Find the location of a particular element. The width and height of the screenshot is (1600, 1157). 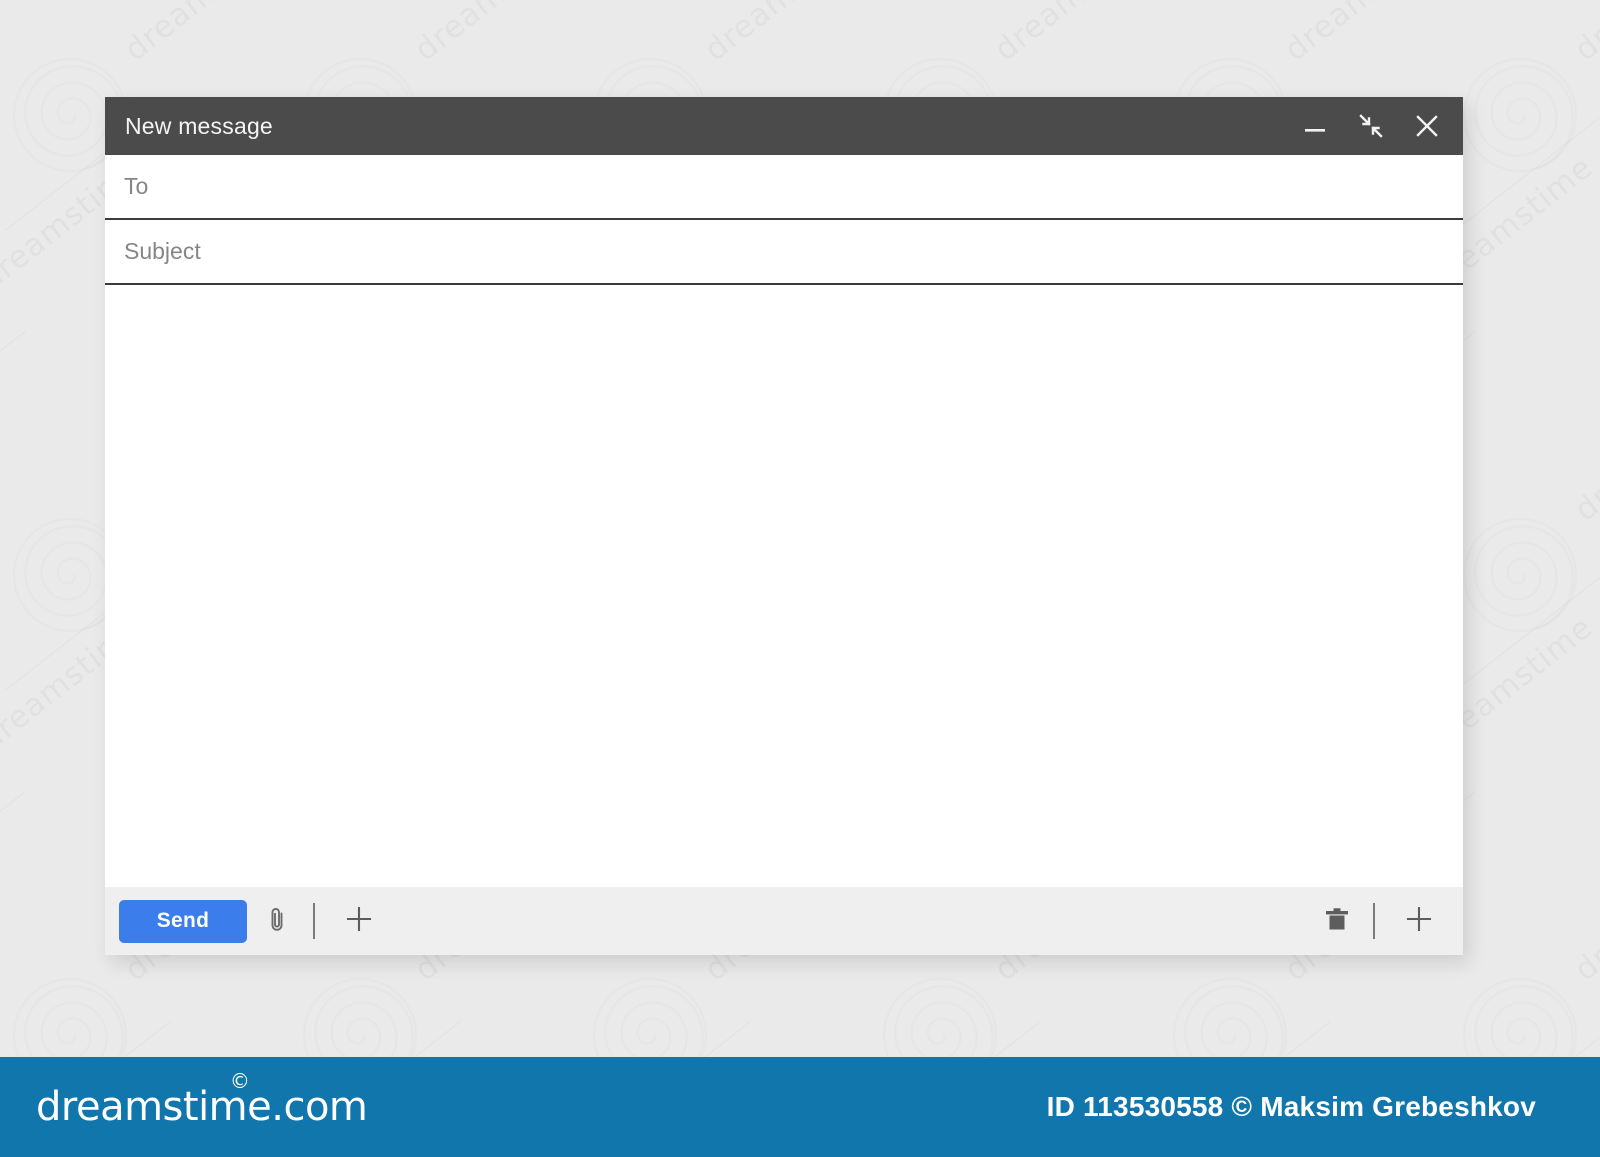

discard-button is located at coordinates (1337, 921).